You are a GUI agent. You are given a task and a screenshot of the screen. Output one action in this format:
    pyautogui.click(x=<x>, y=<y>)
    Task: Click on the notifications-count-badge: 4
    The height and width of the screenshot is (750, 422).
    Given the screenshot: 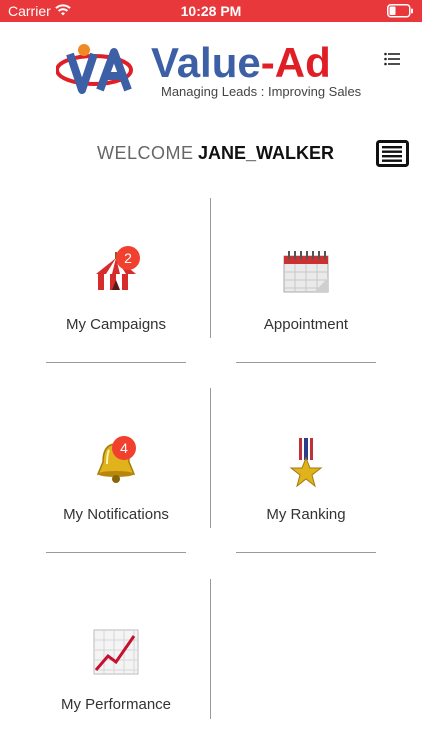 What is the action you would take?
    pyautogui.click(x=124, y=448)
    